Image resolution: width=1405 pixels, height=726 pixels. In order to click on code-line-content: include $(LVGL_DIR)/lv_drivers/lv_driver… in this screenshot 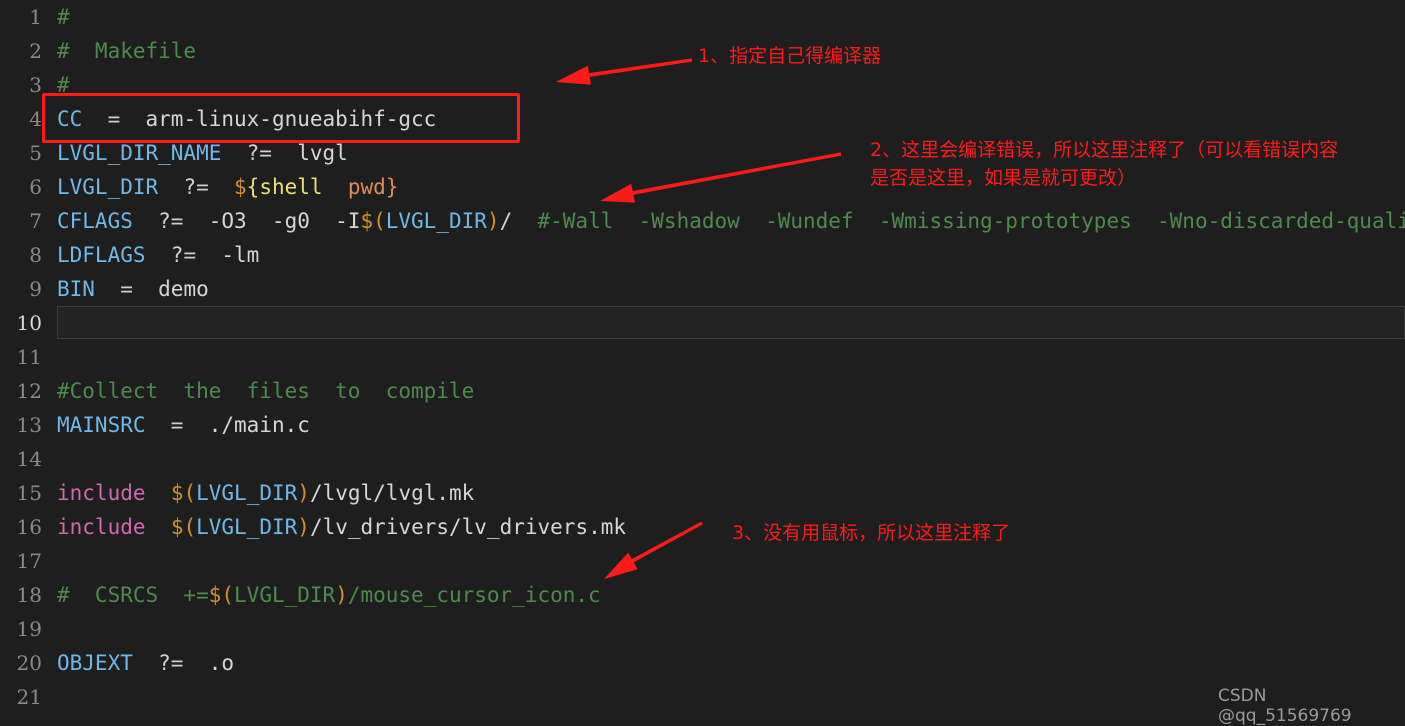, I will do `click(341, 527)`.